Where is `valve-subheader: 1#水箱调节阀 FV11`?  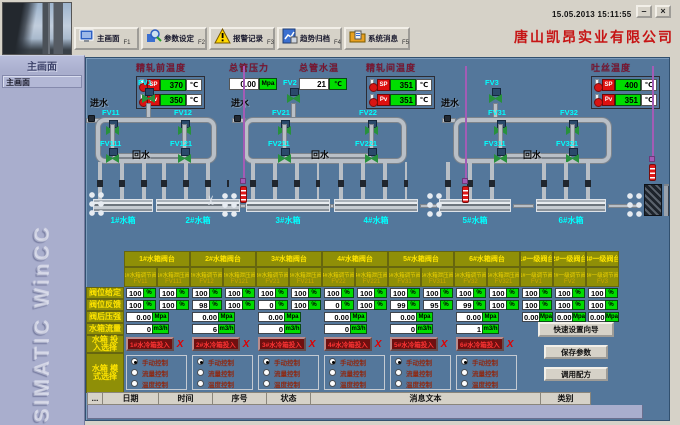 valve-subheader: 1#水箱调节阀 FV11 is located at coordinates (140, 277).